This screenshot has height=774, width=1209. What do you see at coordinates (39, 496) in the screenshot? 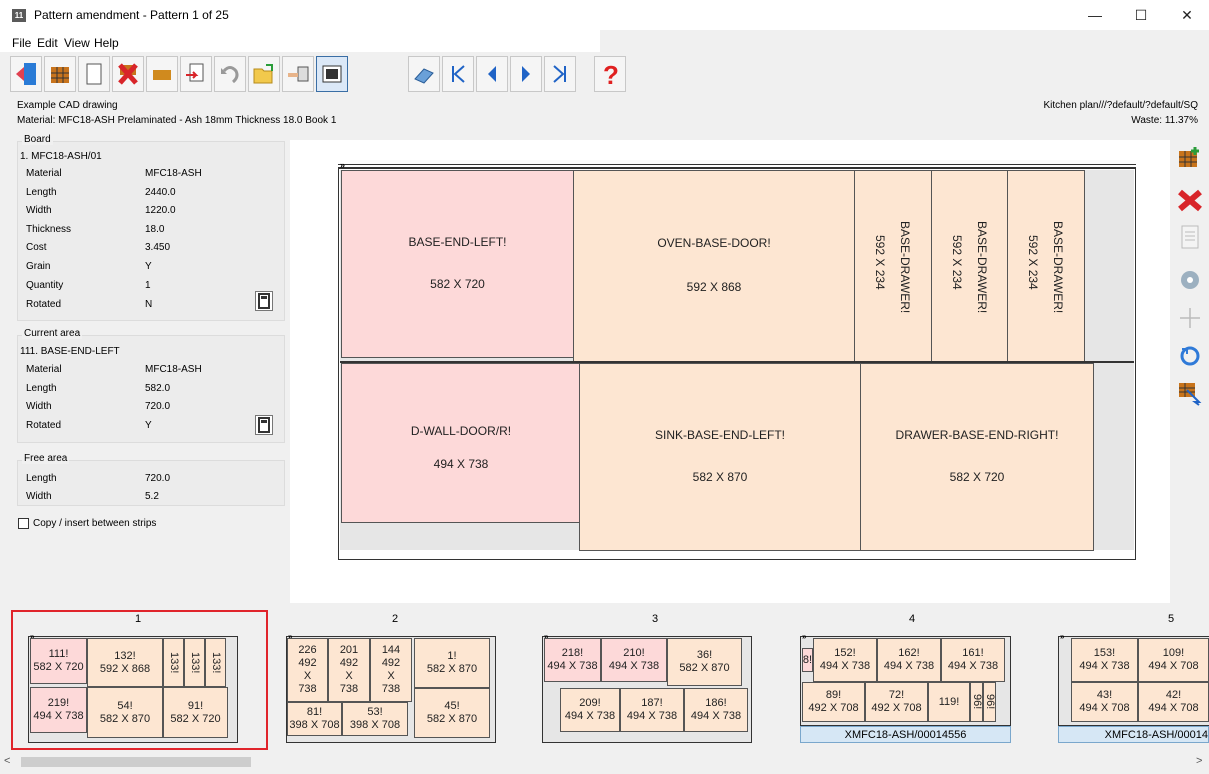
I see `free-area-label: Width` at bounding box center [39, 496].